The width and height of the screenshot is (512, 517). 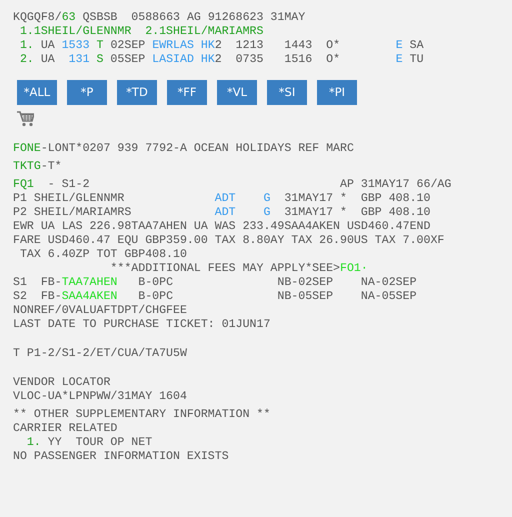 I want to click on terminal-line: EWR UA LAS 226.98TAA7AHEN UA WAS 233.49SAA4AKEN USD460.47END, so click(x=221, y=227).